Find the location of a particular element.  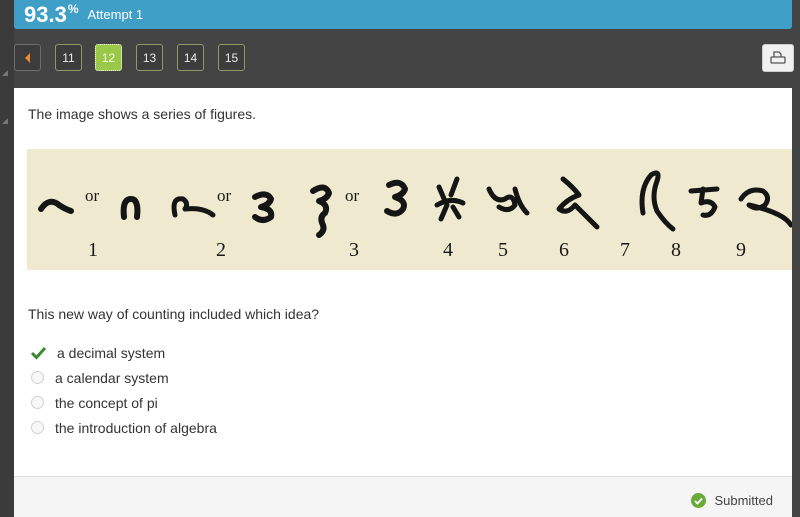

numeral-label-1: 1 is located at coordinates (93, 250).